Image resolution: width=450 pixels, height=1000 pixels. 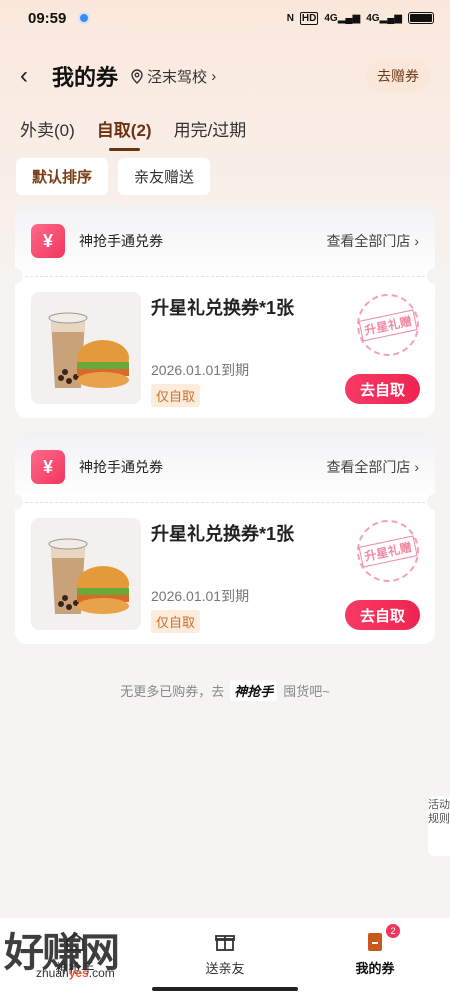 I want to click on hd-icon: HD, so click(x=309, y=18).